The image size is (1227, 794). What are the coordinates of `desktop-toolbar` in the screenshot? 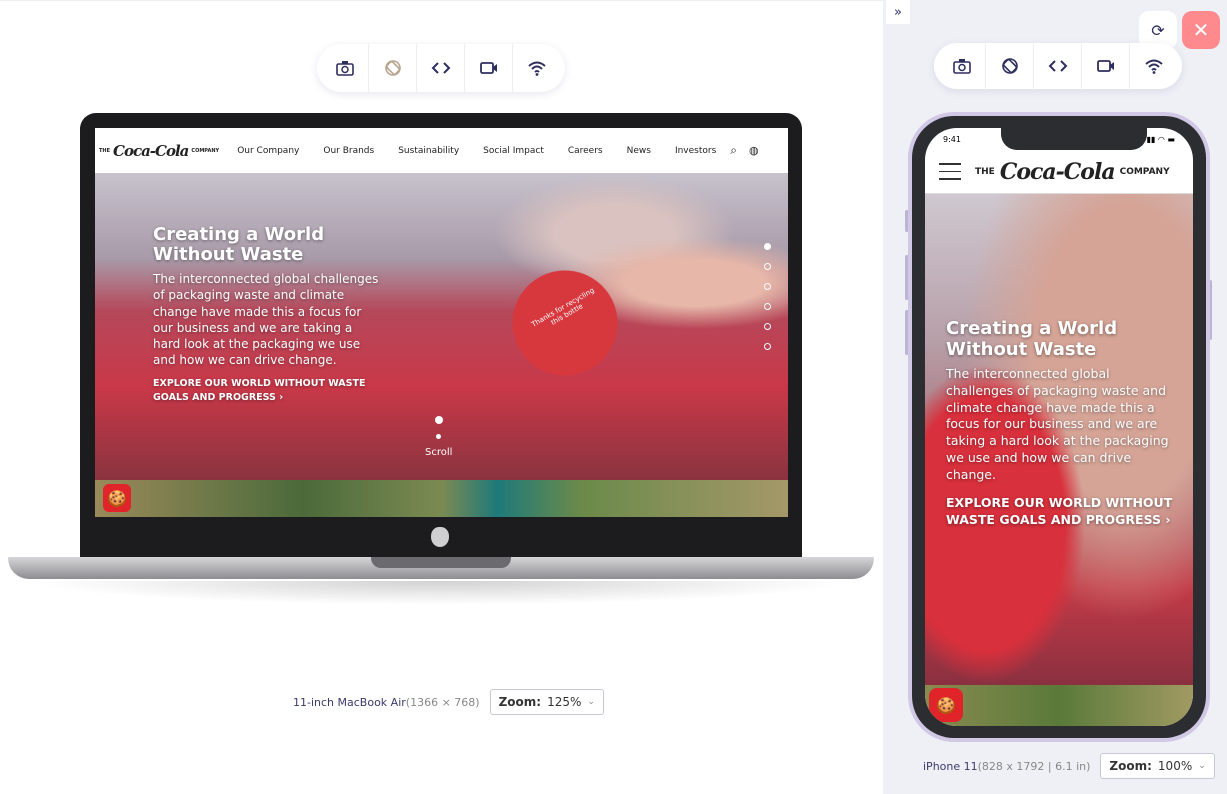 It's located at (441, 68).